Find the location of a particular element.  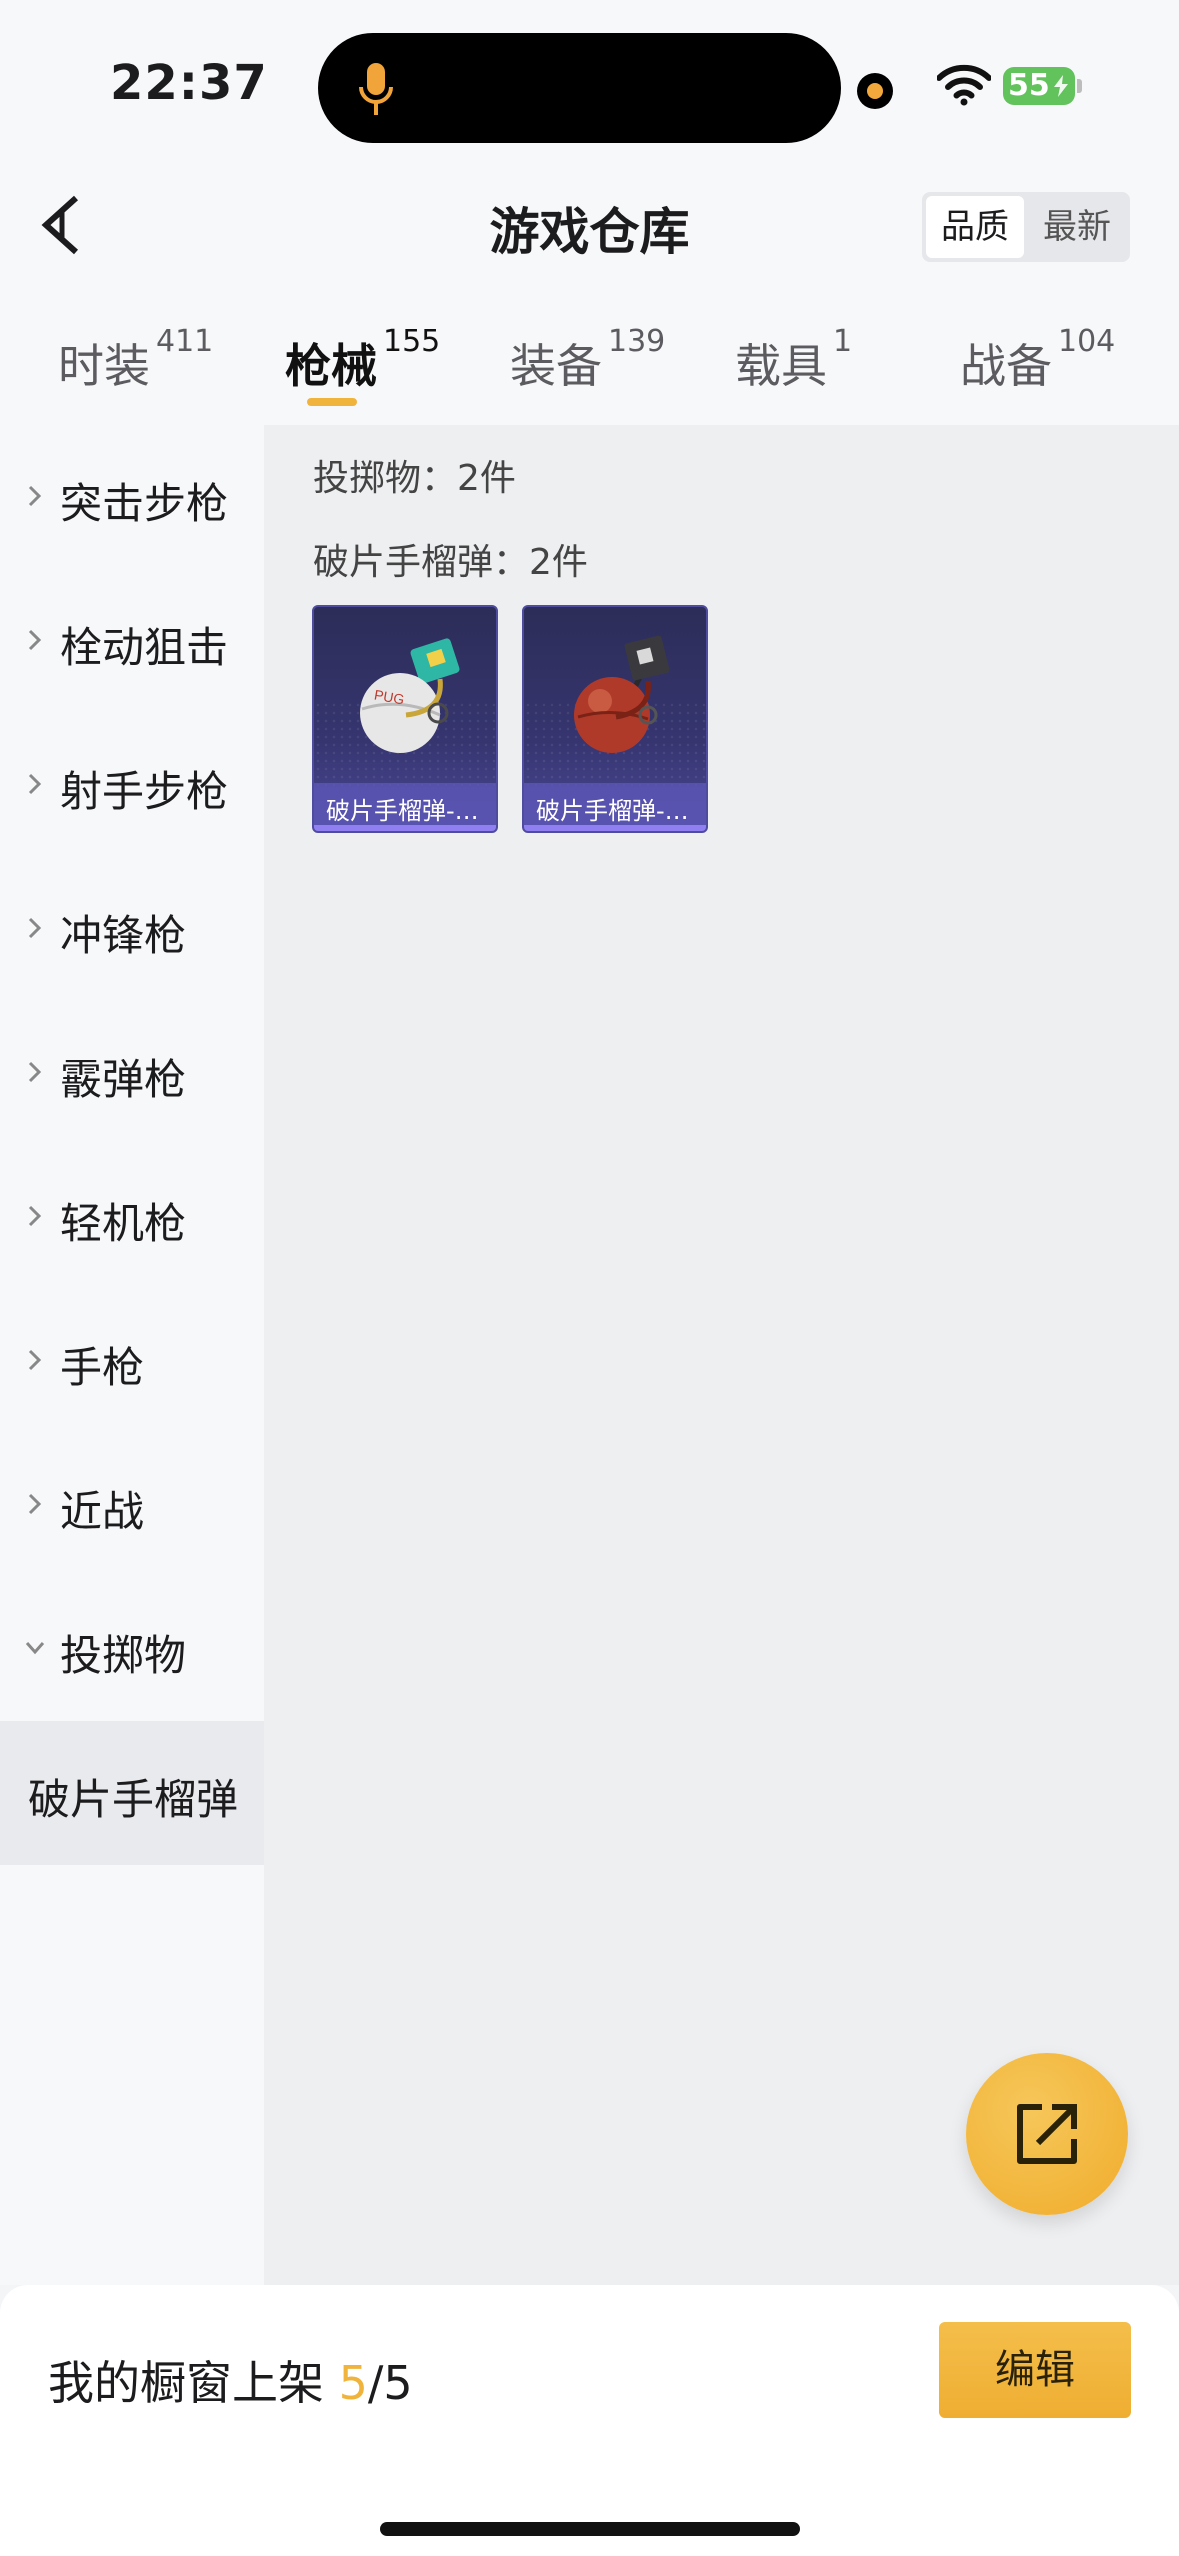

sidebar-item-lmg: 轻机枪 is located at coordinates (132, 1217).